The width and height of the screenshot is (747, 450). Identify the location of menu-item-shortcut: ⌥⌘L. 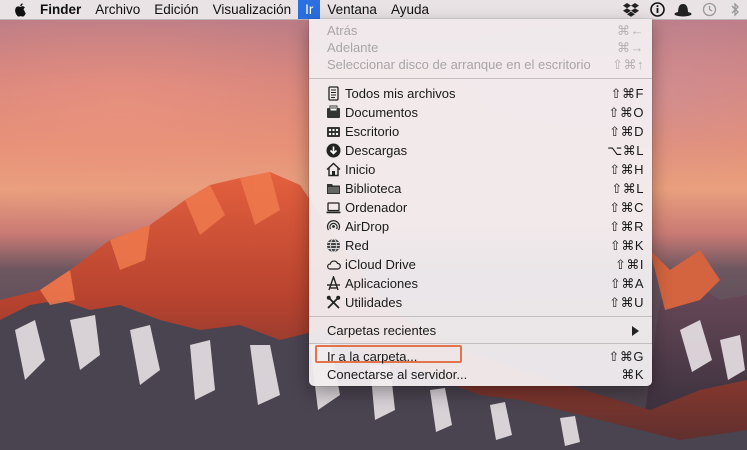
(625, 150).